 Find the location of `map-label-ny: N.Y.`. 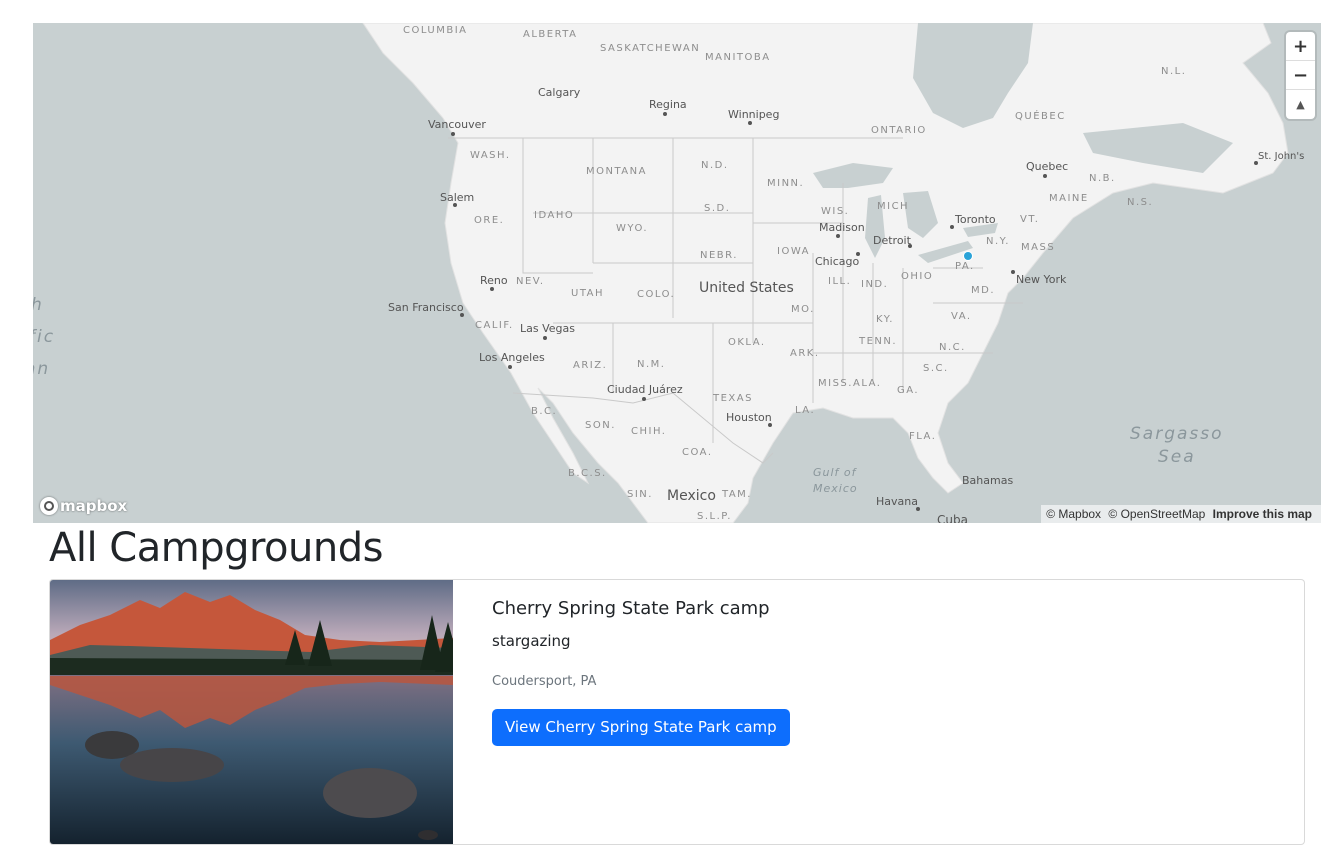

map-label-ny: N.Y. is located at coordinates (998, 241).